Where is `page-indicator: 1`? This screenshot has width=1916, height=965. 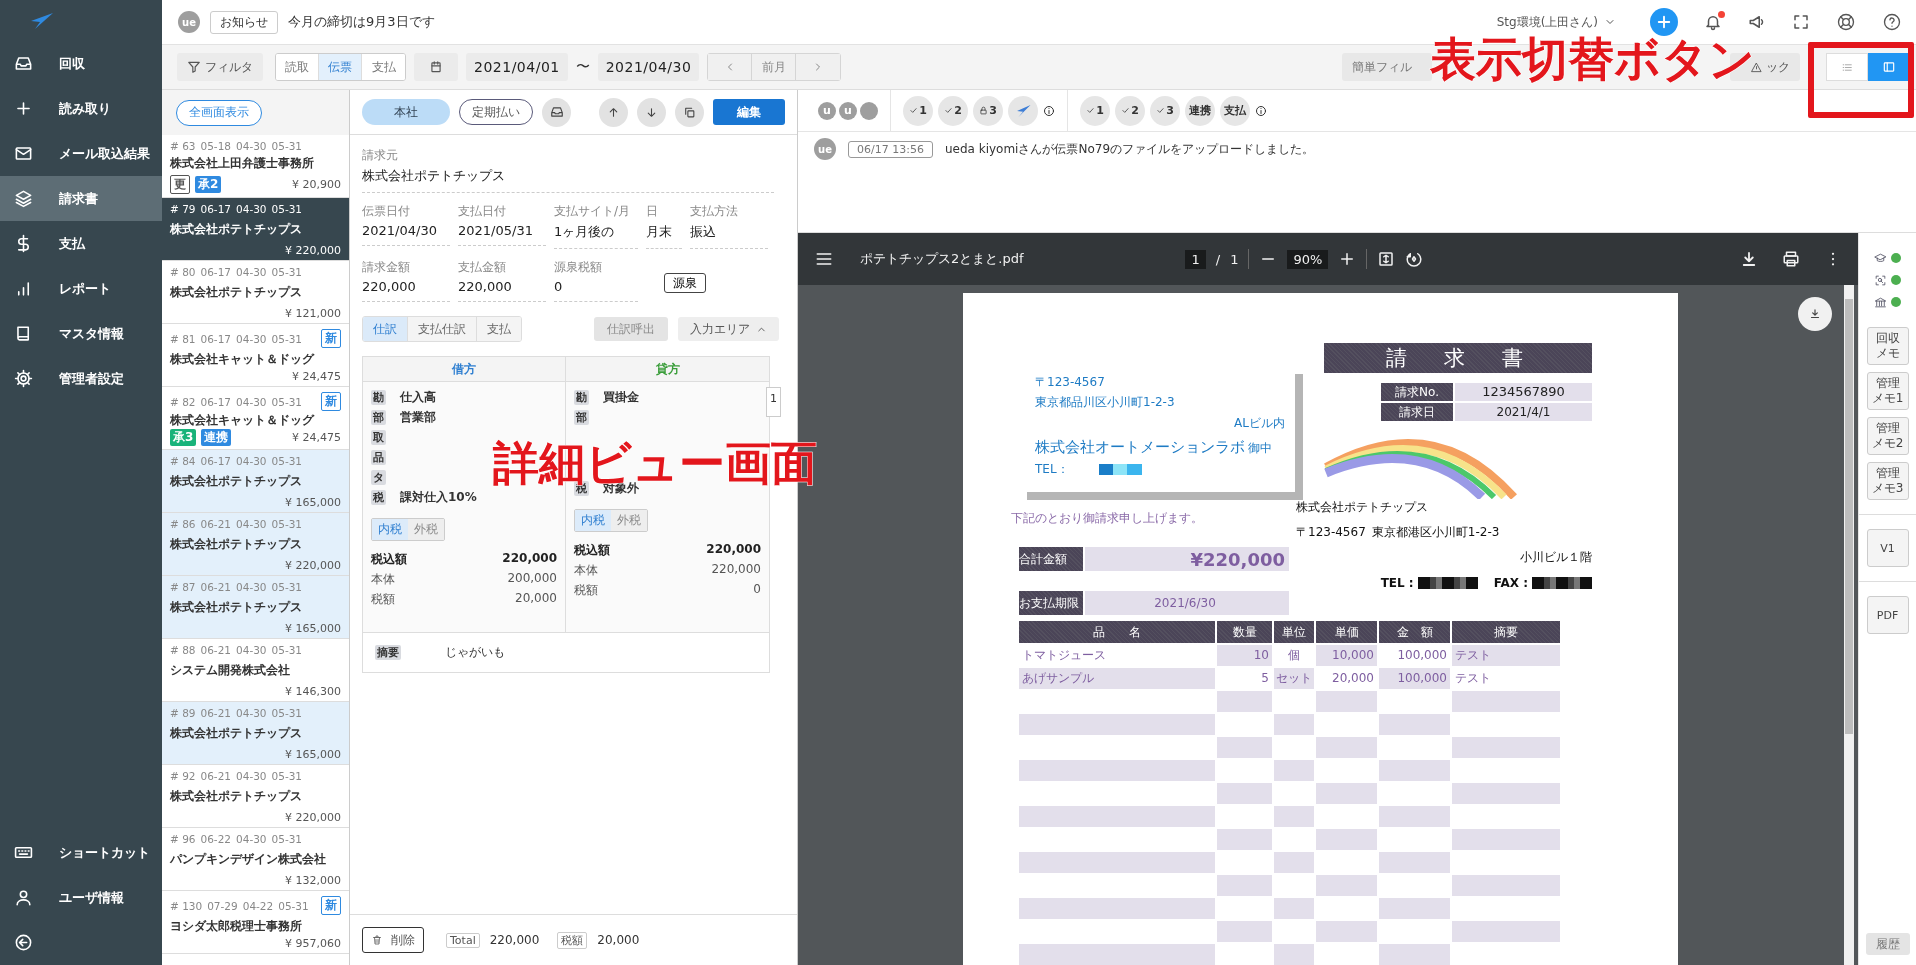
page-indicator: 1 is located at coordinates (773, 402).